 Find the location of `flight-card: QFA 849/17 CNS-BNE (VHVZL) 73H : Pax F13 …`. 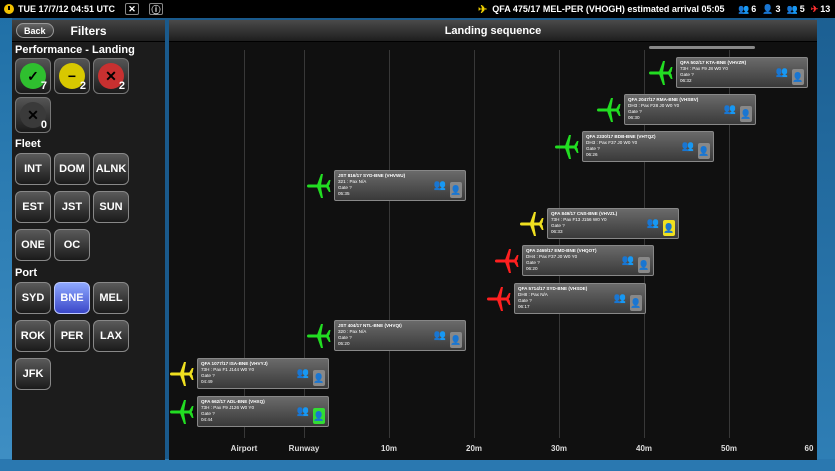

flight-card: QFA 849/17 CNS-BNE (VHVZL) 73H : Pax F13 … is located at coordinates (613, 223).